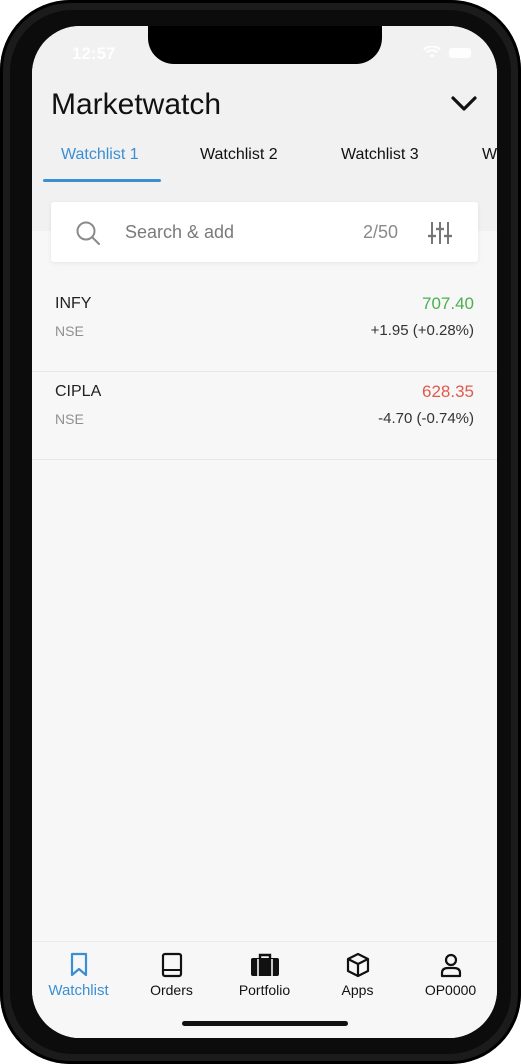 Image resolution: width=521 pixels, height=1064 pixels. What do you see at coordinates (265, 1023) in the screenshot?
I see `home-indicator` at bounding box center [265, 1023].